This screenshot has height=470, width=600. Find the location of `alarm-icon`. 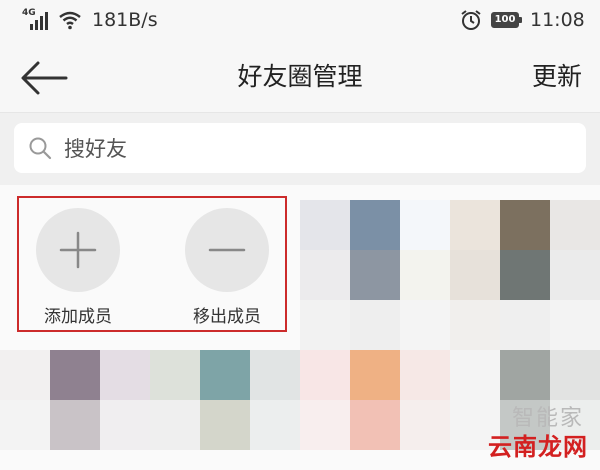

alarm-icon is located at coordinates (471, 20).